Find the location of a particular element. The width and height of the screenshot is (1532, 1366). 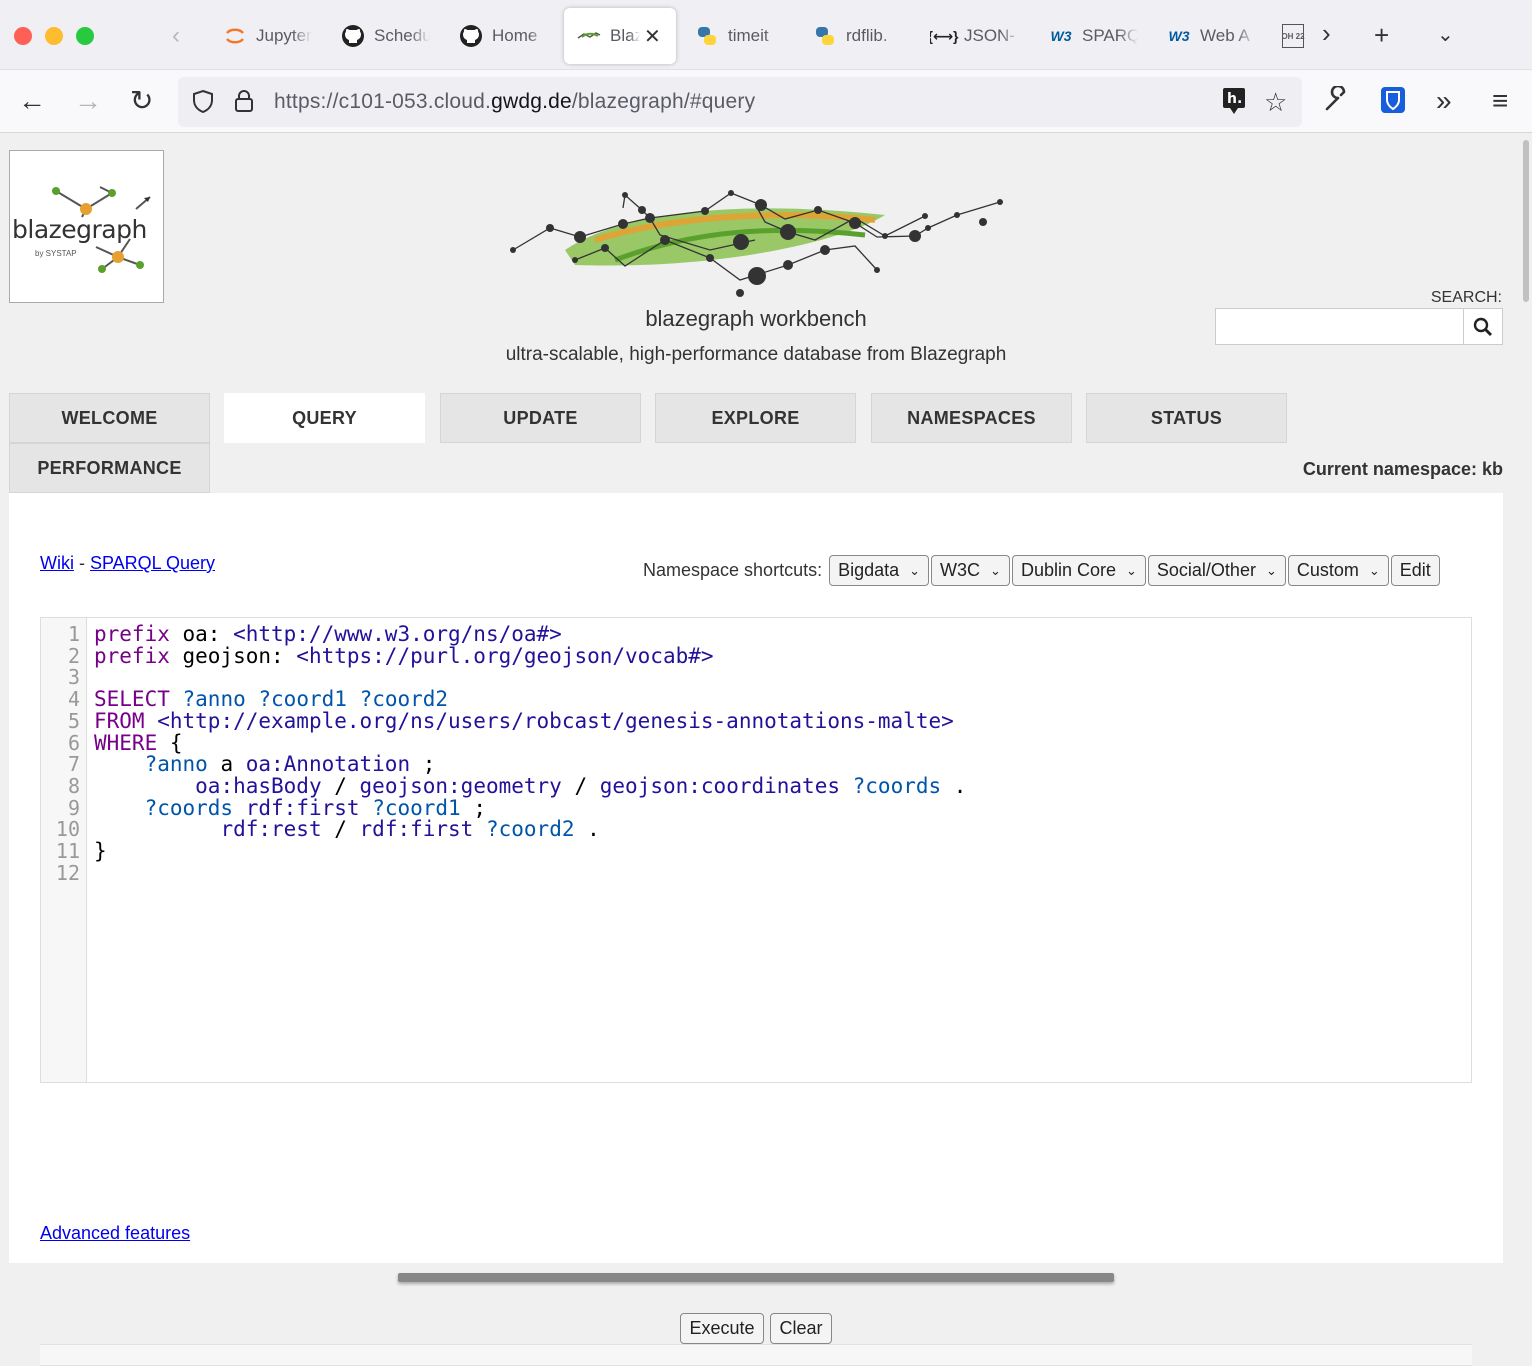

wiki-link: Wiki is located at coordinates (57, 563).